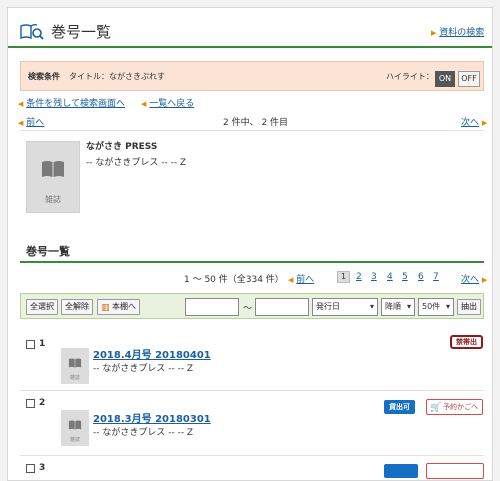  What do you see at coordinates (30, 468) in the screenshot?
I see `item-3-checkbox` at bounding box center [30, 468].